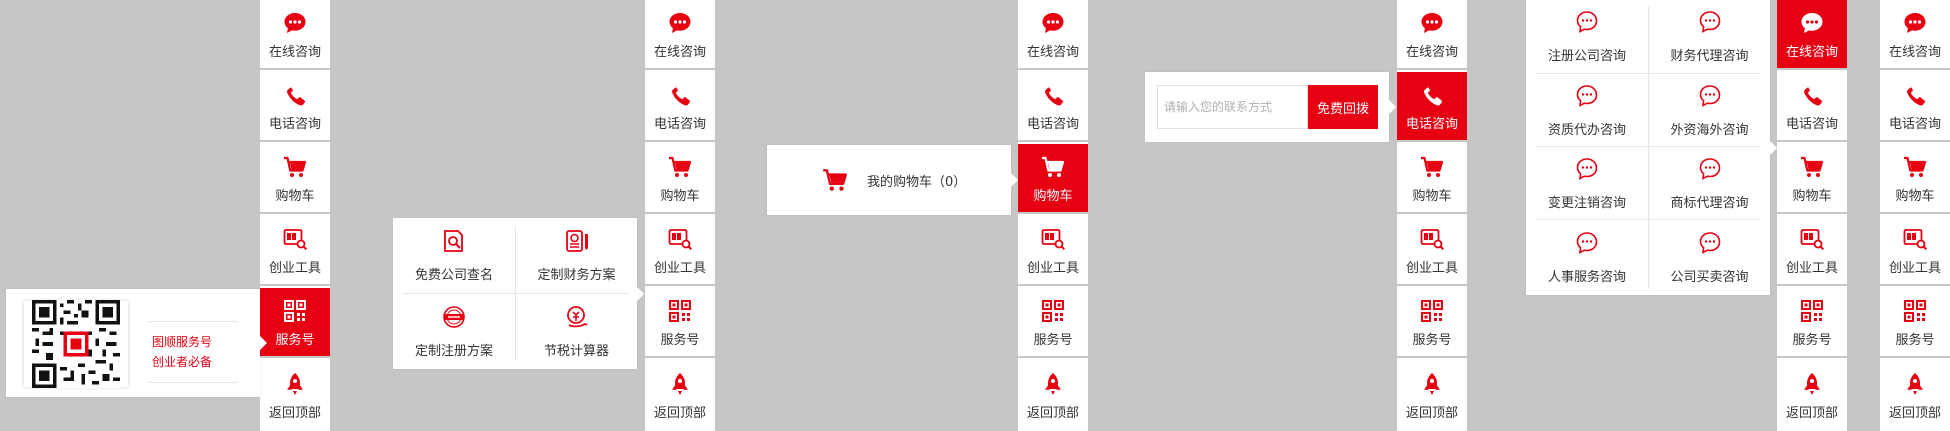 The height and width of the screenshot is (431, 1950). I want to click on consult-trademark: 商标代理咨询, so click(1709, 183).